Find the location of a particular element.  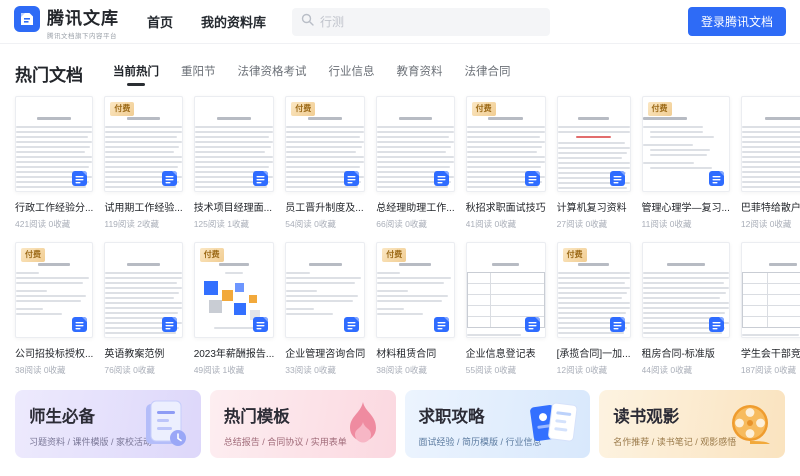

document-card: 英语教案范例 76阅读 0收藏 is located at coordinates (143, 309).